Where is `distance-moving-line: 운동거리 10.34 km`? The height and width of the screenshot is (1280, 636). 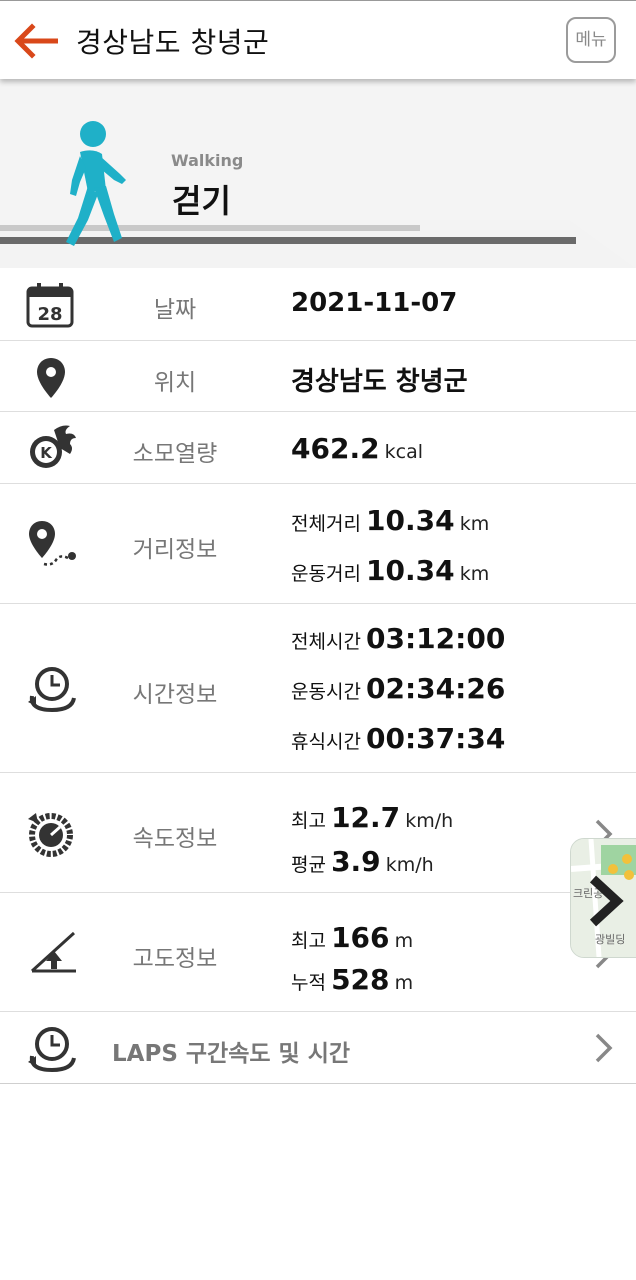
distance-moving-line: 운동거리 10.34 km is located at coordinates (390, 570).